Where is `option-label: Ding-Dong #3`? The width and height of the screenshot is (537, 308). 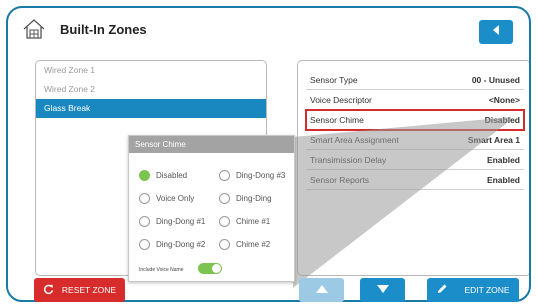
option-label: Ding-Dong #3 is located at coordinates (261, 175).